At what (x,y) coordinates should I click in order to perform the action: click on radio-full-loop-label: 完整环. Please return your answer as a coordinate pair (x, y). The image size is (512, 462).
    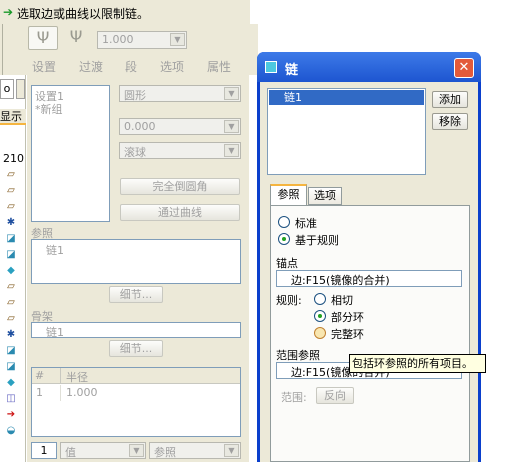
    Looking at the image, I should click on (347, 334).